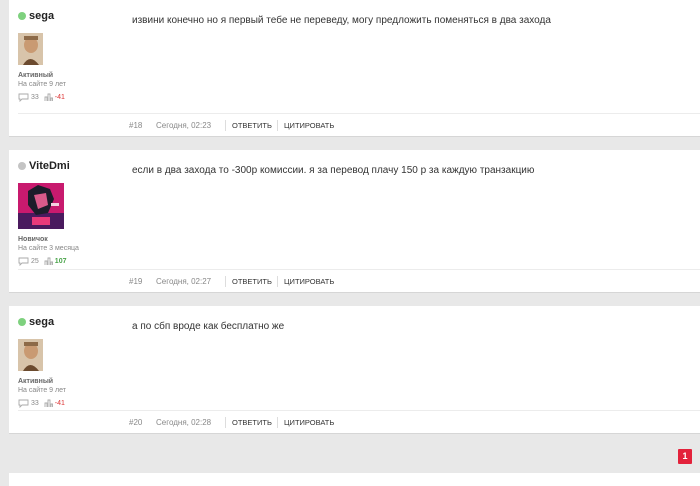 Image resolution: width=700 pixels, height=486 pixels. I want to click on member-since: На сайте 3 месяца, so click(48, 248).